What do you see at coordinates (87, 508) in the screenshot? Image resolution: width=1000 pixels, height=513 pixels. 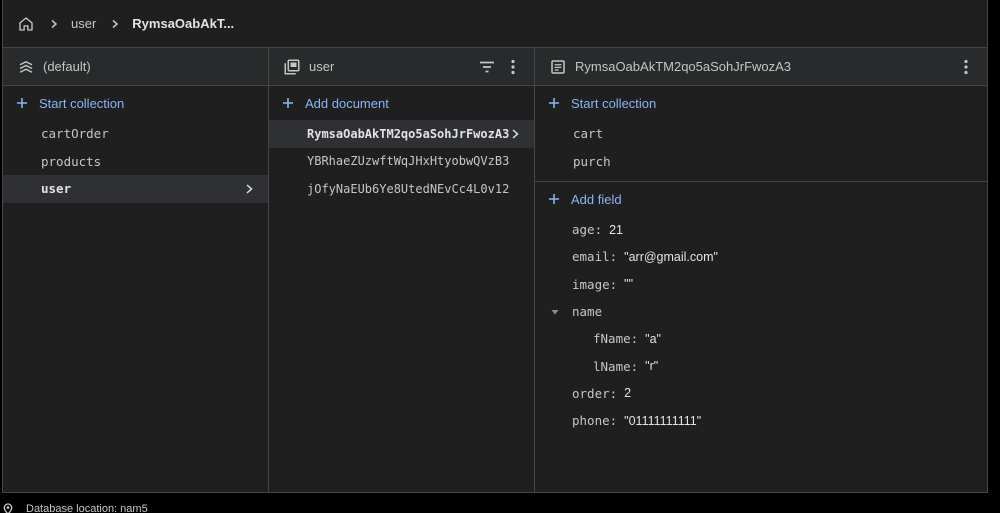 I see `database-location-text: Database location: nam5` at bounding box center [87, 508].